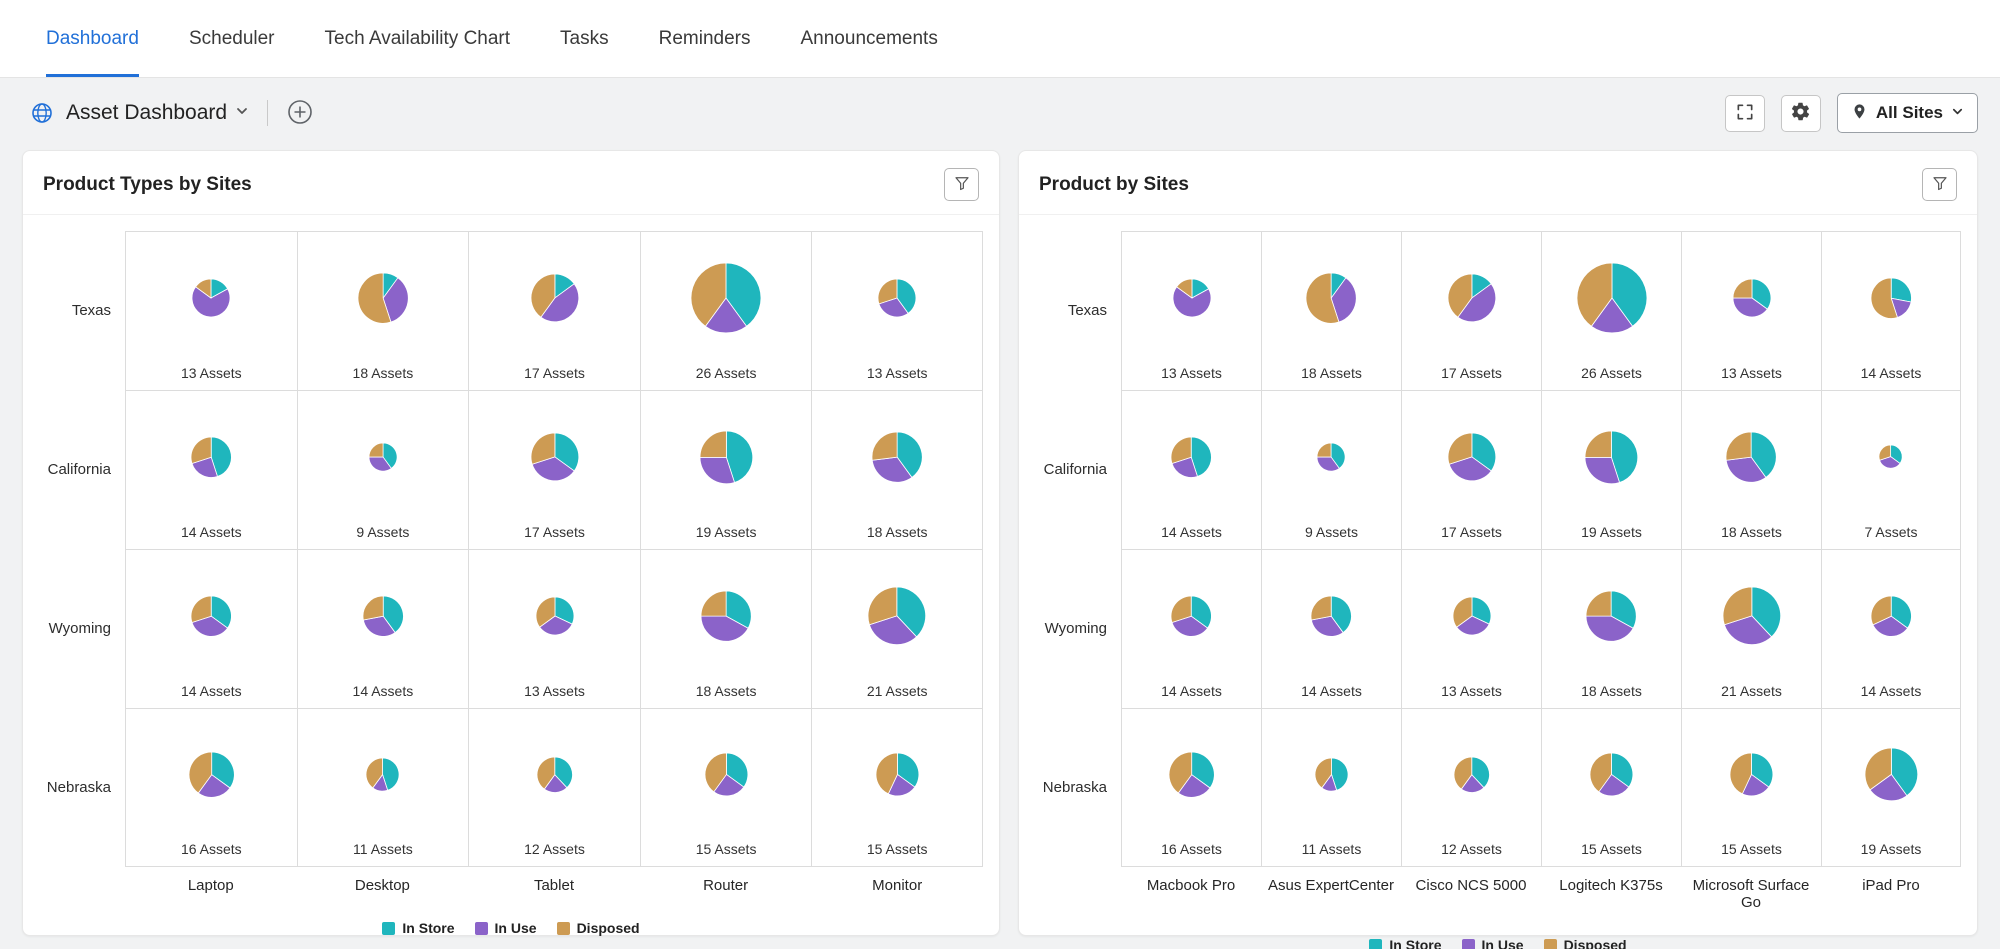  I want to click on pie-cell-nebraska-laptop: 16 Assets, so click(211, 787).